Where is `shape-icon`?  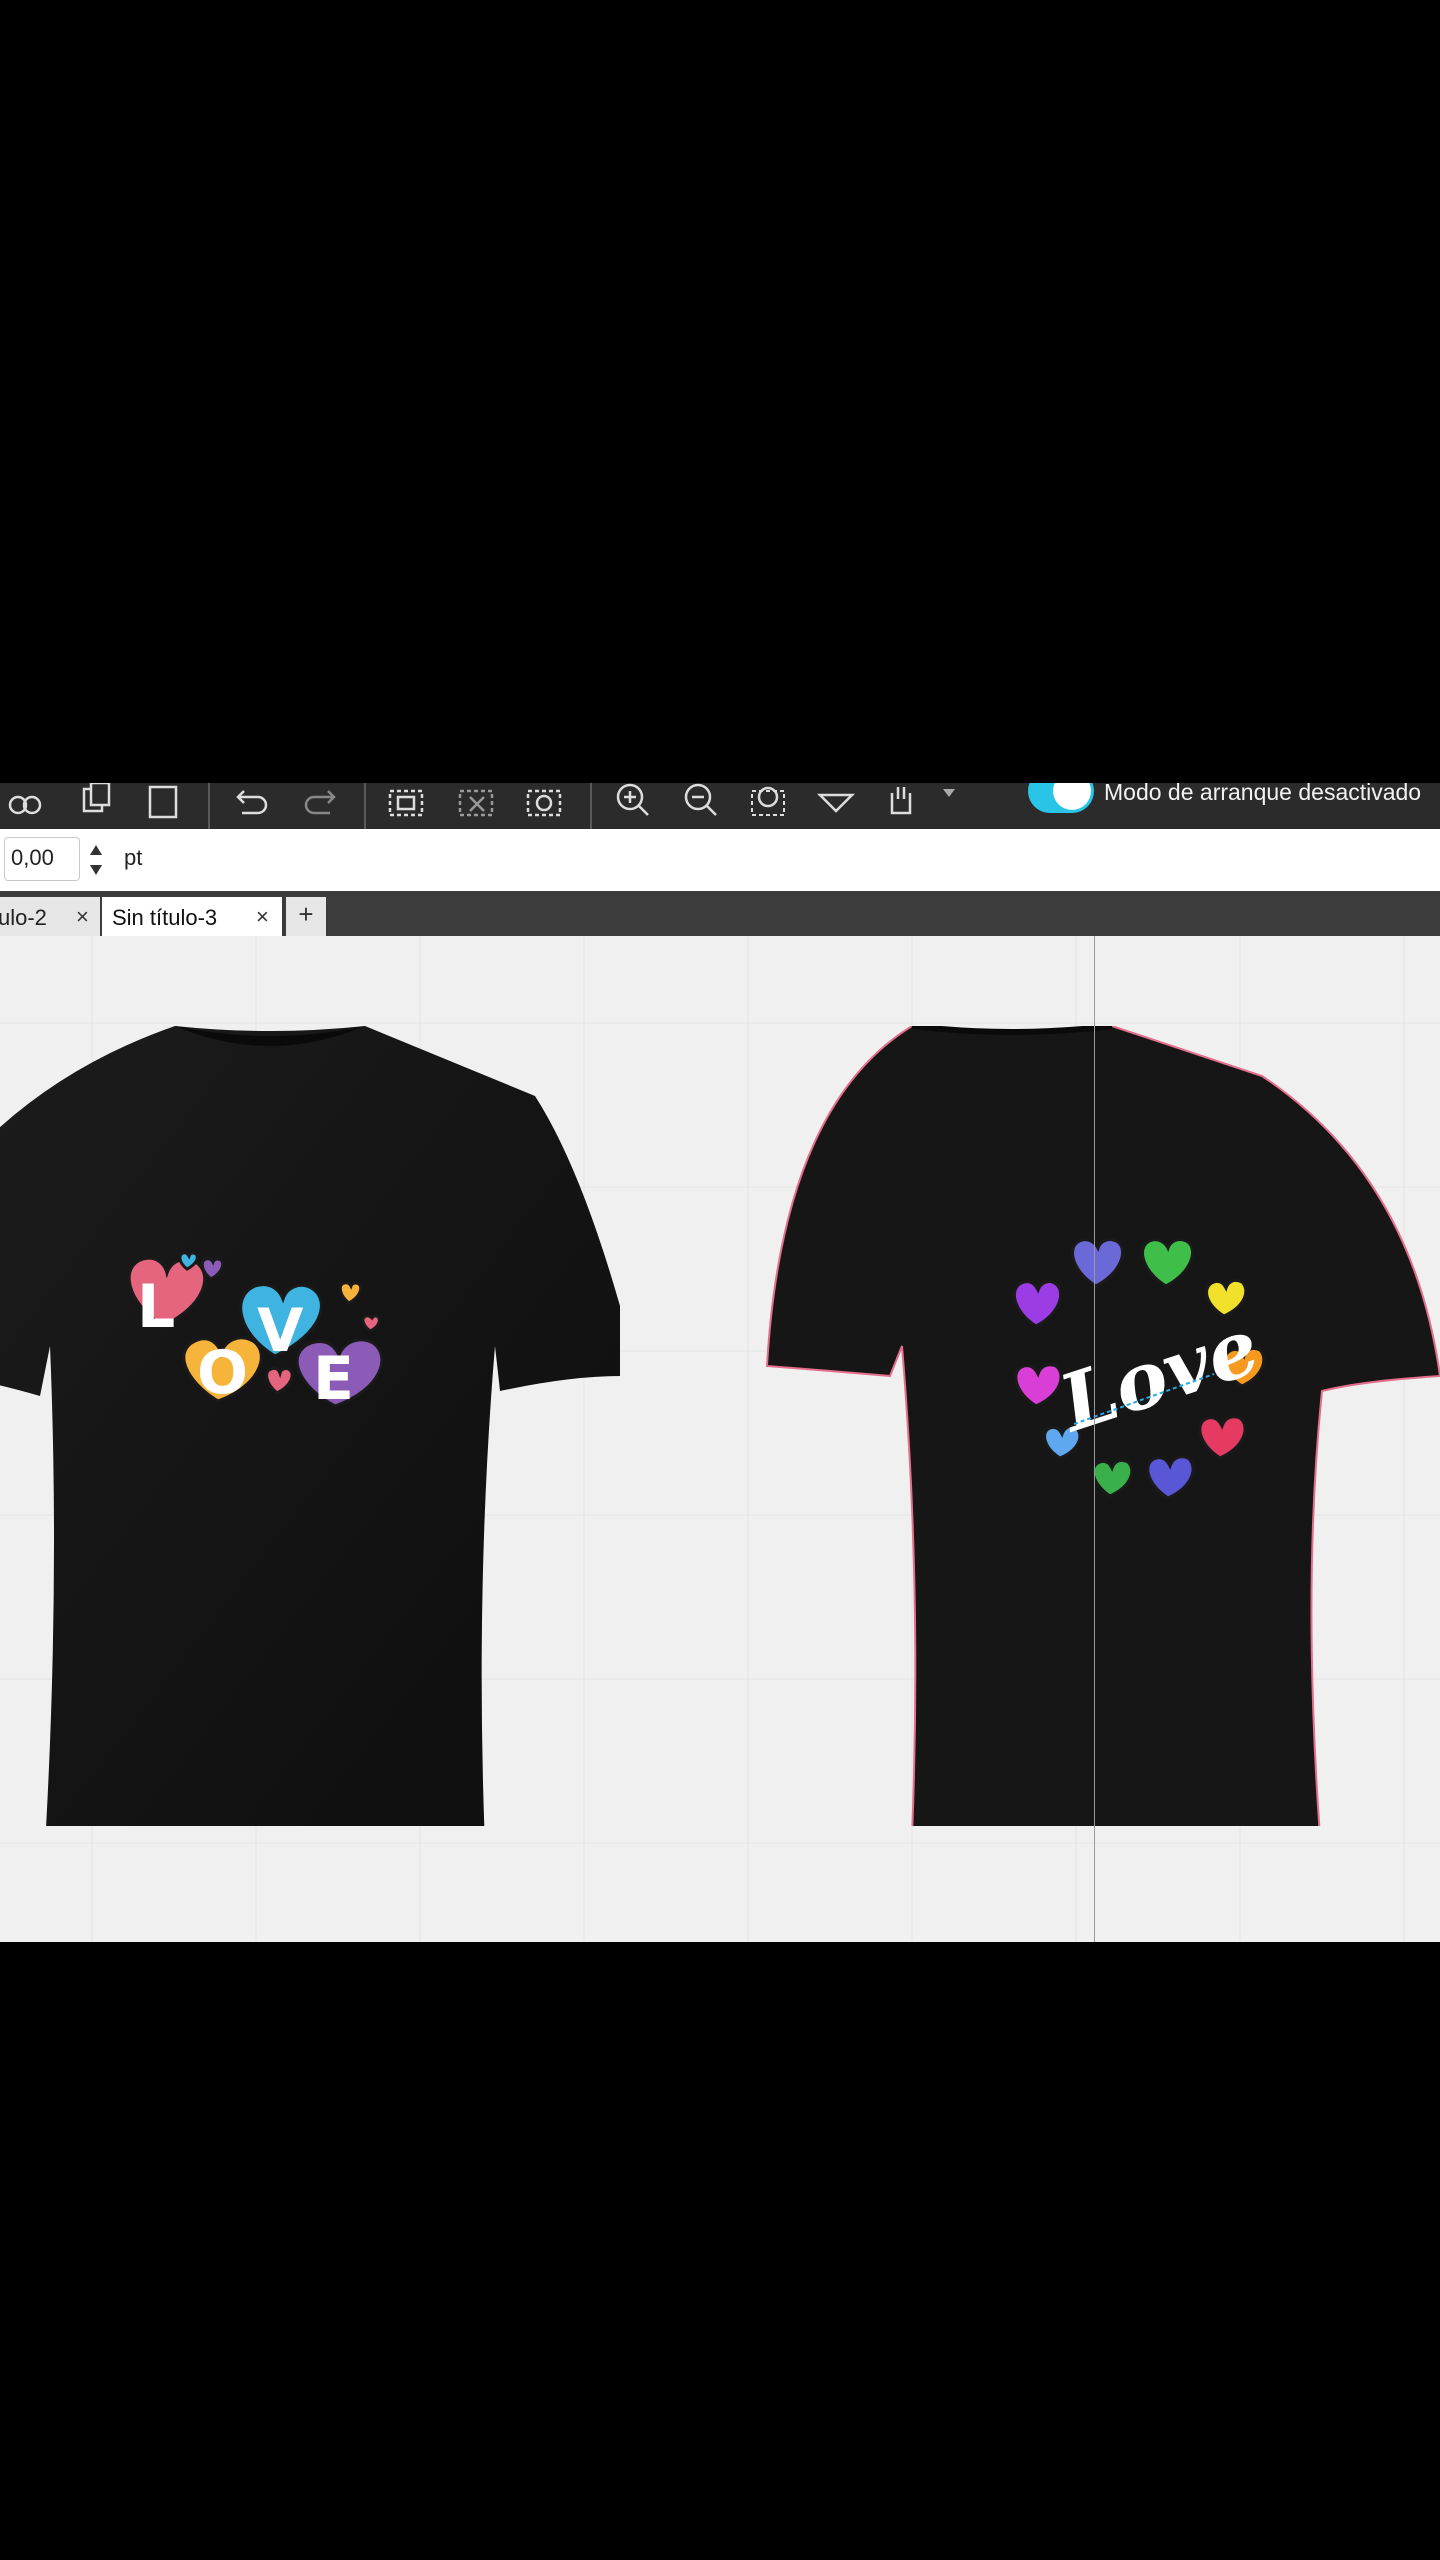 shape-icon is located at coordinates (836, 802).